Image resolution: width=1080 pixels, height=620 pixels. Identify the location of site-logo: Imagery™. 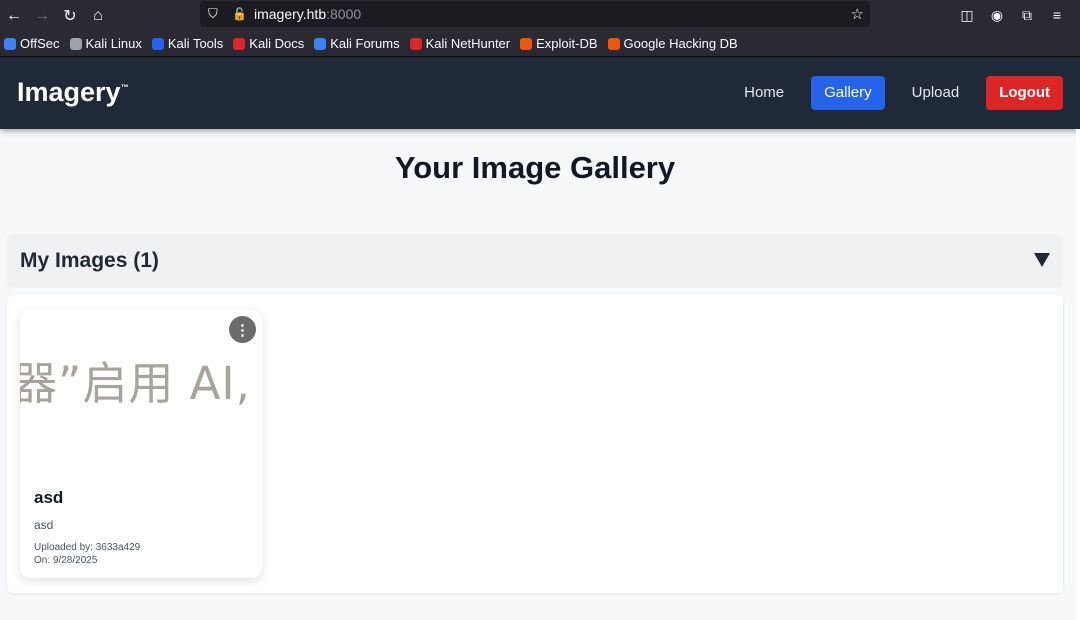
(73, 92).